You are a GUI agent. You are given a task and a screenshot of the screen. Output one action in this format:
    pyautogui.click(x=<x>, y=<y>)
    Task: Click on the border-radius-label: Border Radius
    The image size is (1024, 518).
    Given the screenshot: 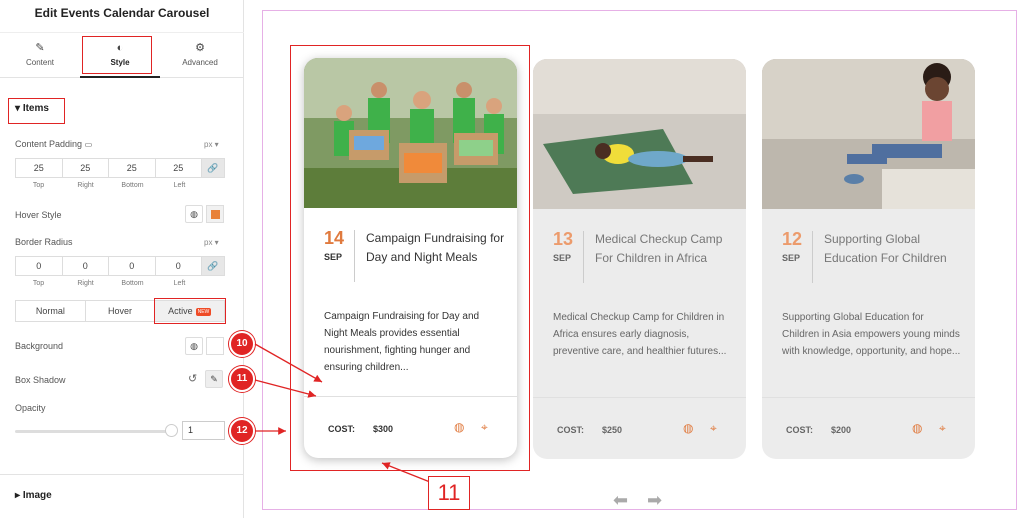 What is the action you would take?
    pyautogui.click(x=44, y=242)
    